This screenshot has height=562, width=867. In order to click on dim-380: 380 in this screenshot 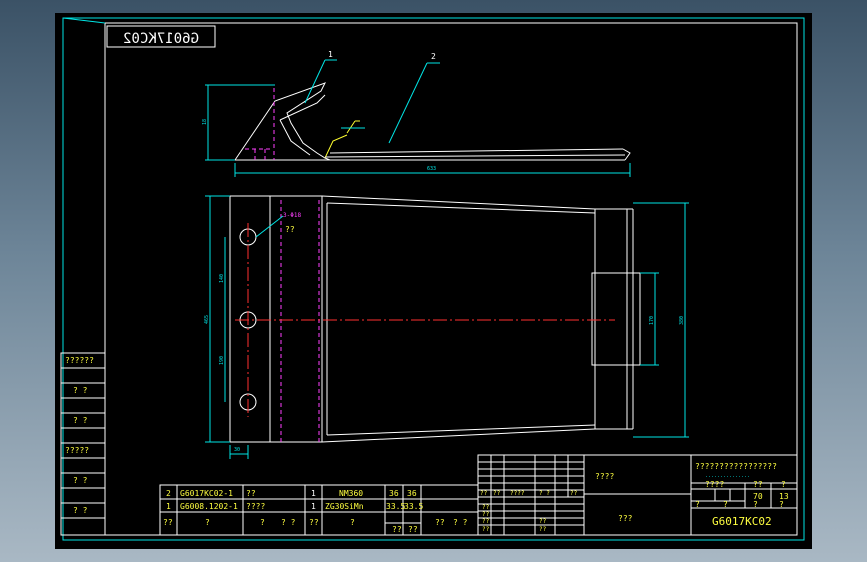, I will do `click(682, 320)`.